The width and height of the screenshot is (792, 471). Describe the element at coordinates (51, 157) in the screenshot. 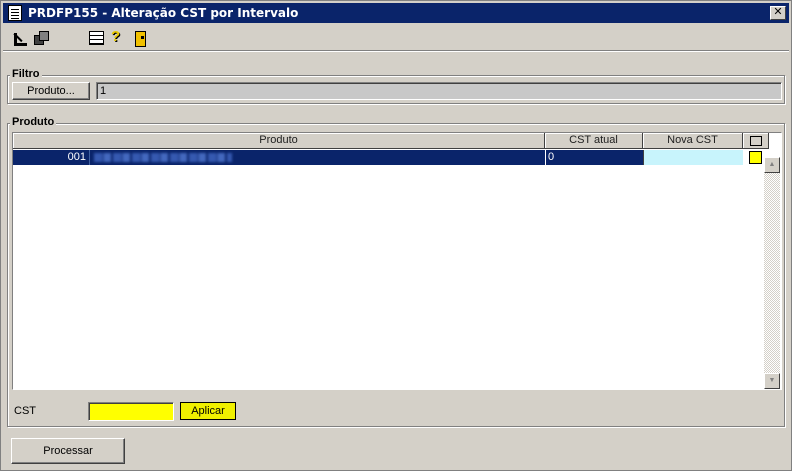

I see `cell-codigo: 001` at that location.